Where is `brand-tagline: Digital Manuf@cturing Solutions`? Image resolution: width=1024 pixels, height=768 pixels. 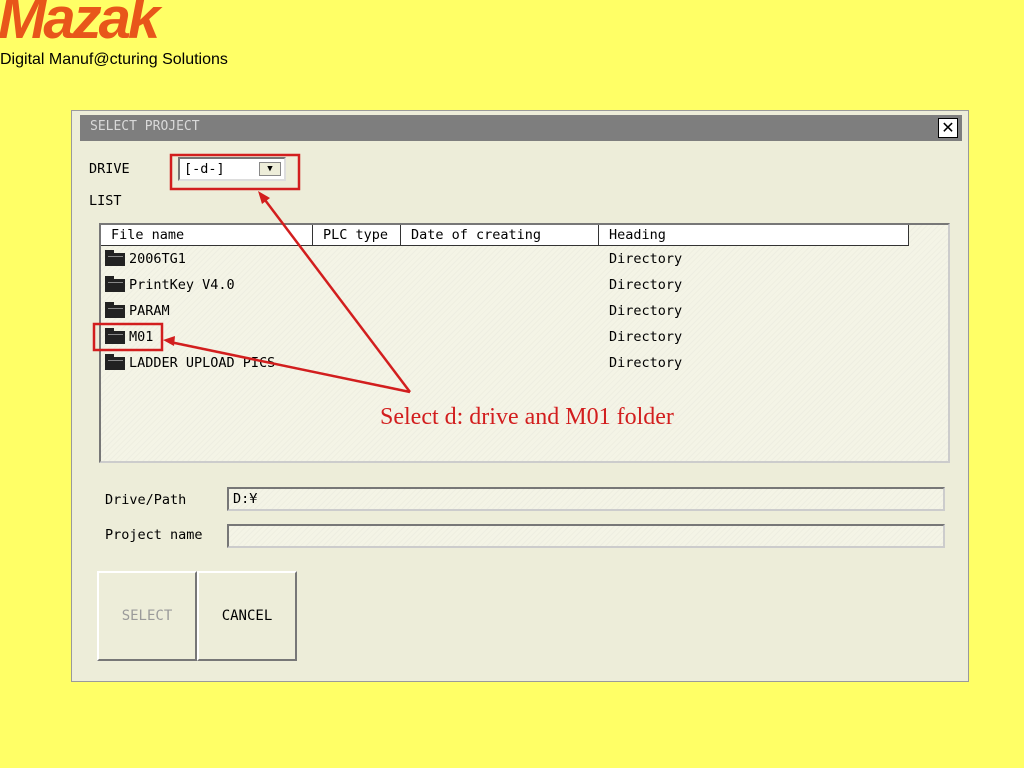 brand-tagline: Digital Manuf@cturing Solutions is located at coordinates (114, 59).